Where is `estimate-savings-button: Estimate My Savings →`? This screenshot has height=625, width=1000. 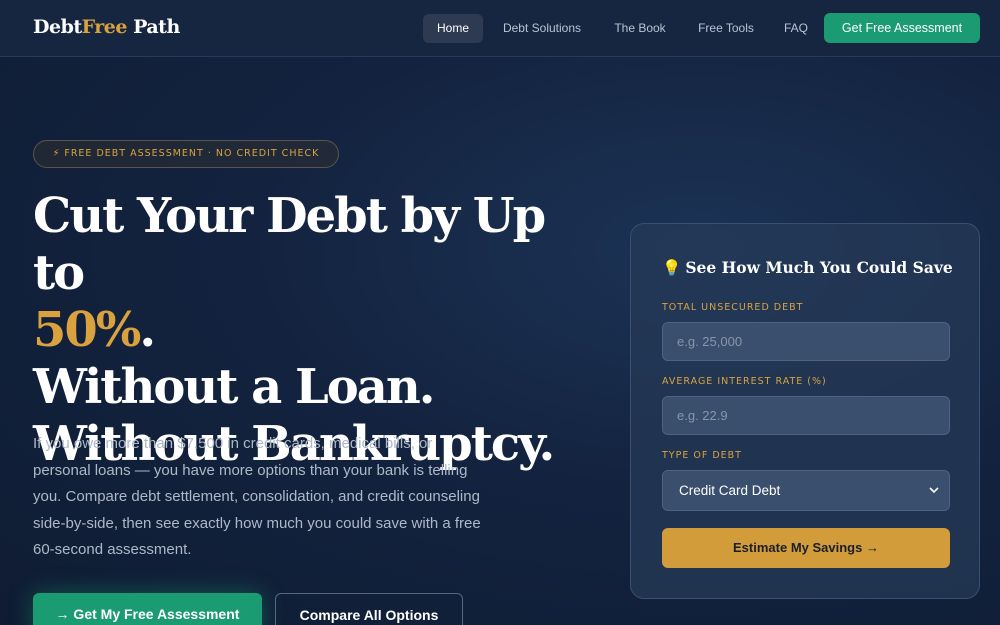
estimate-savings-button: Estimate My Savings → is located at coordinates (806, 548).